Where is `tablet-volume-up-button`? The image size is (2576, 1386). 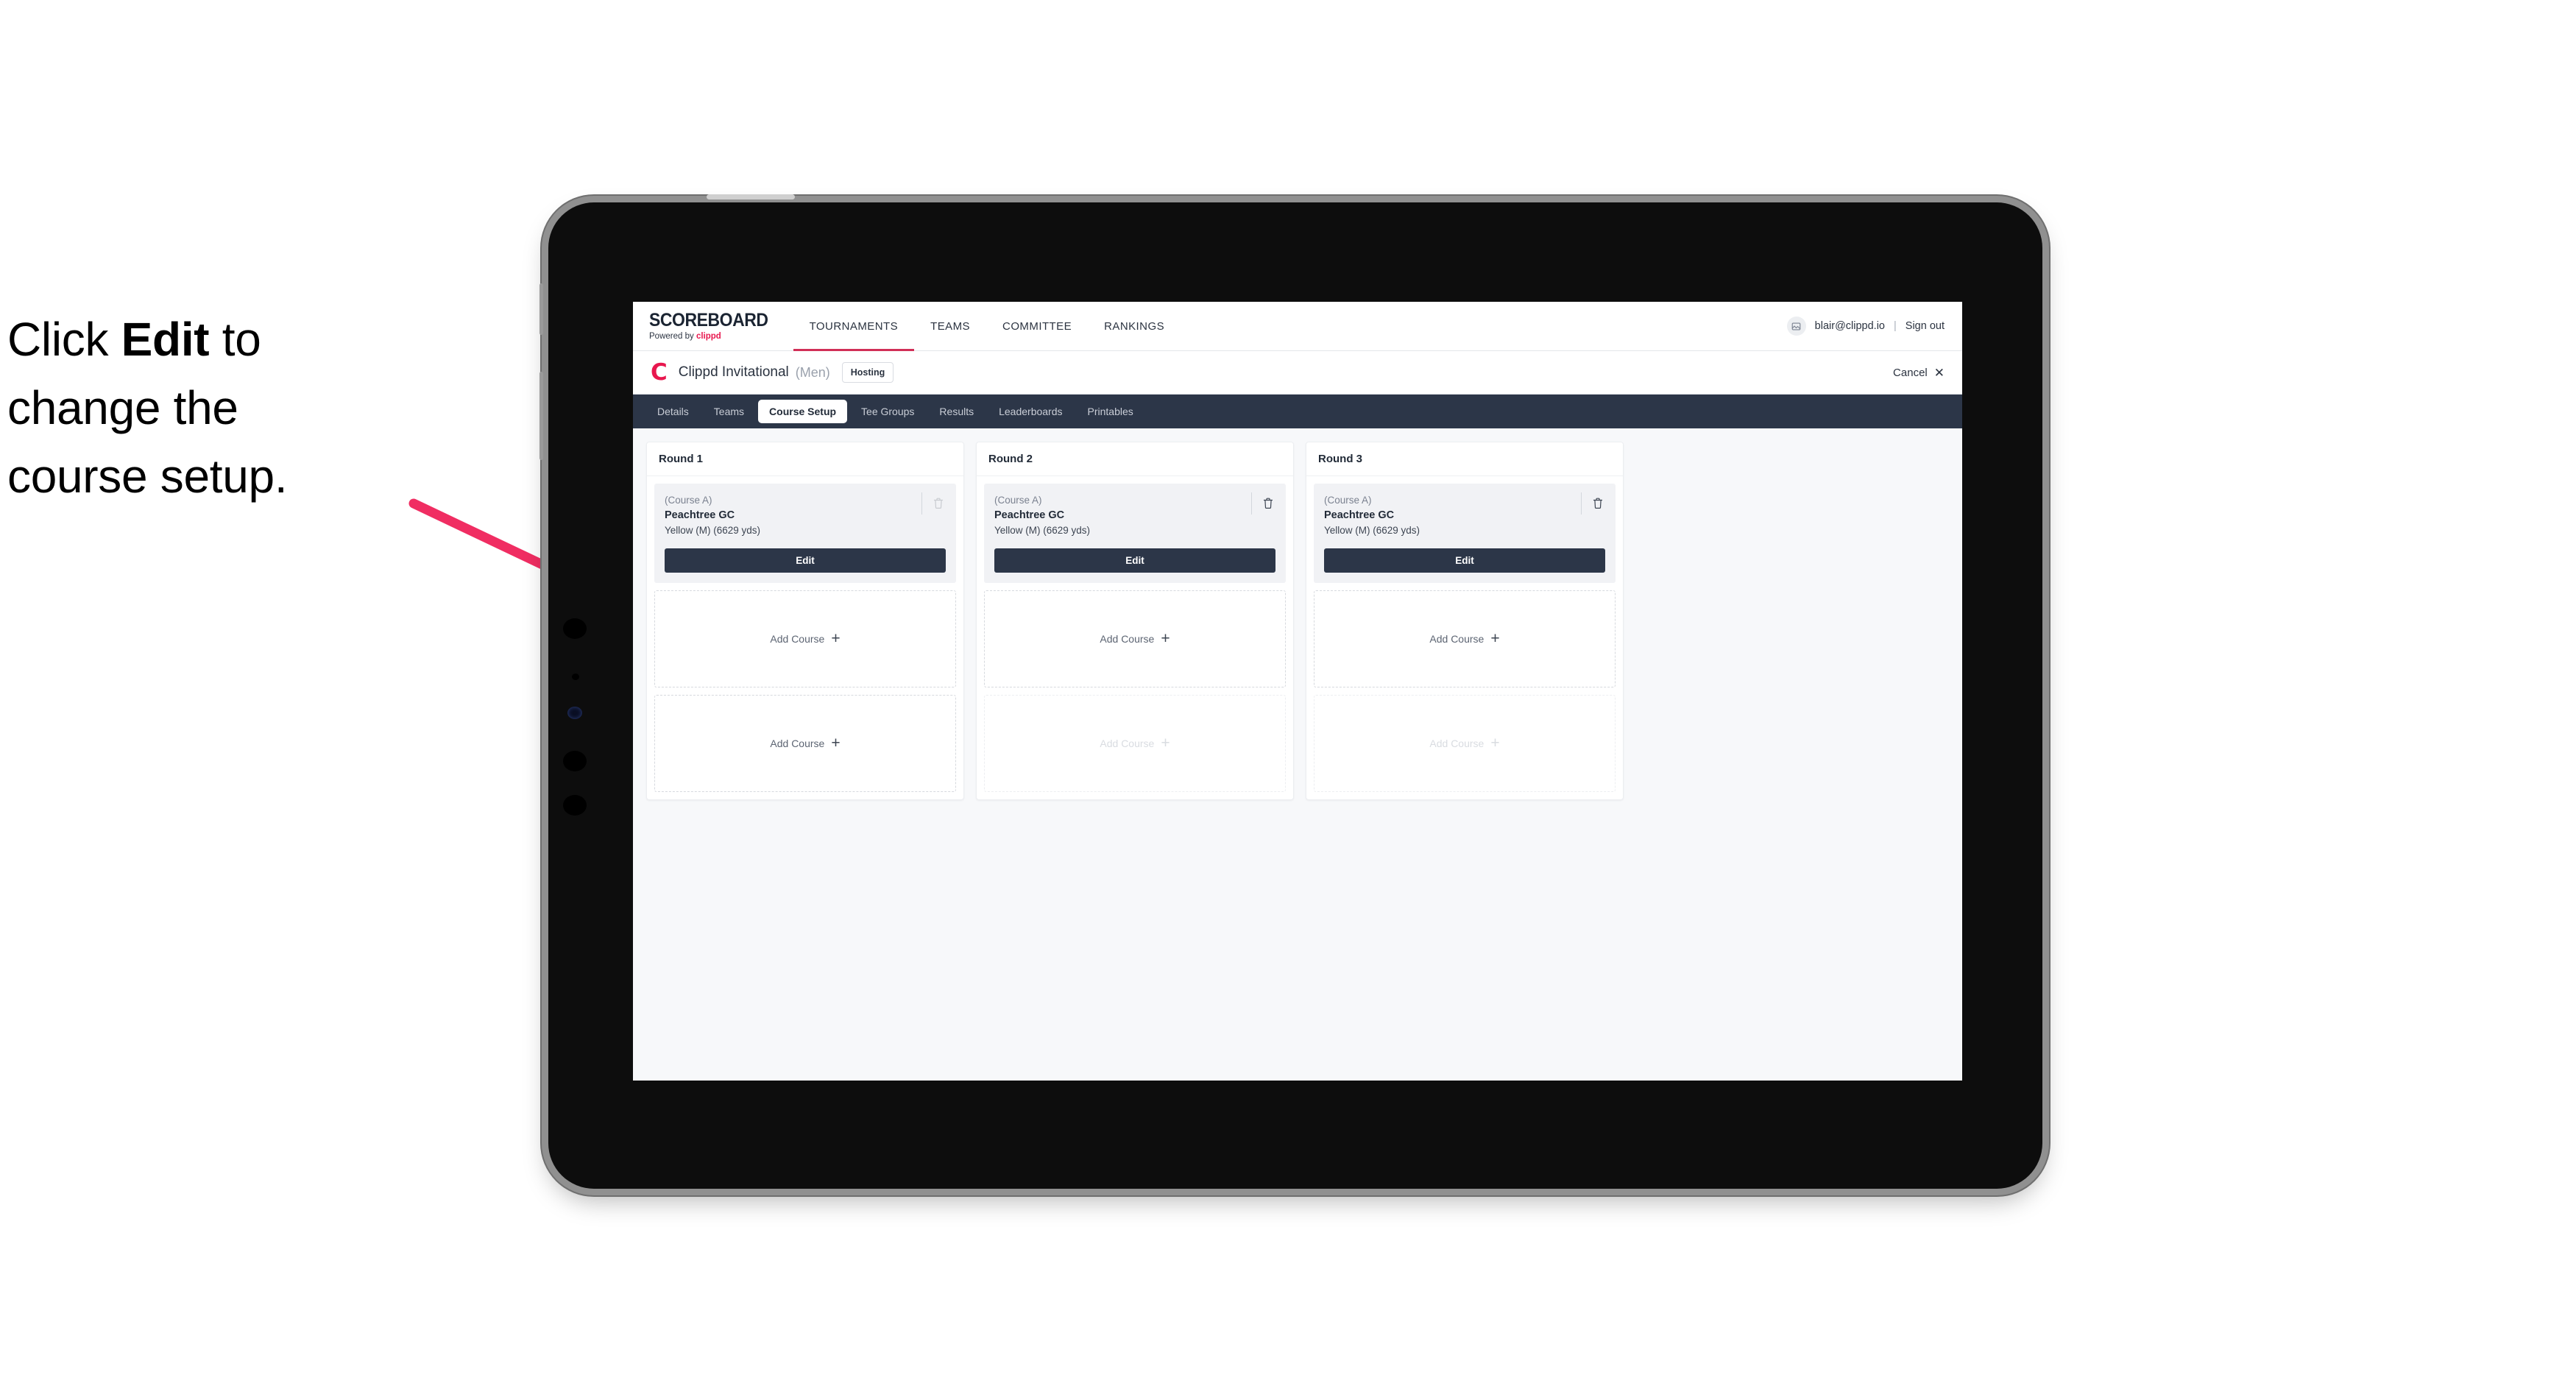
tablet-volume-up-button is located at coordinates (541, 309).